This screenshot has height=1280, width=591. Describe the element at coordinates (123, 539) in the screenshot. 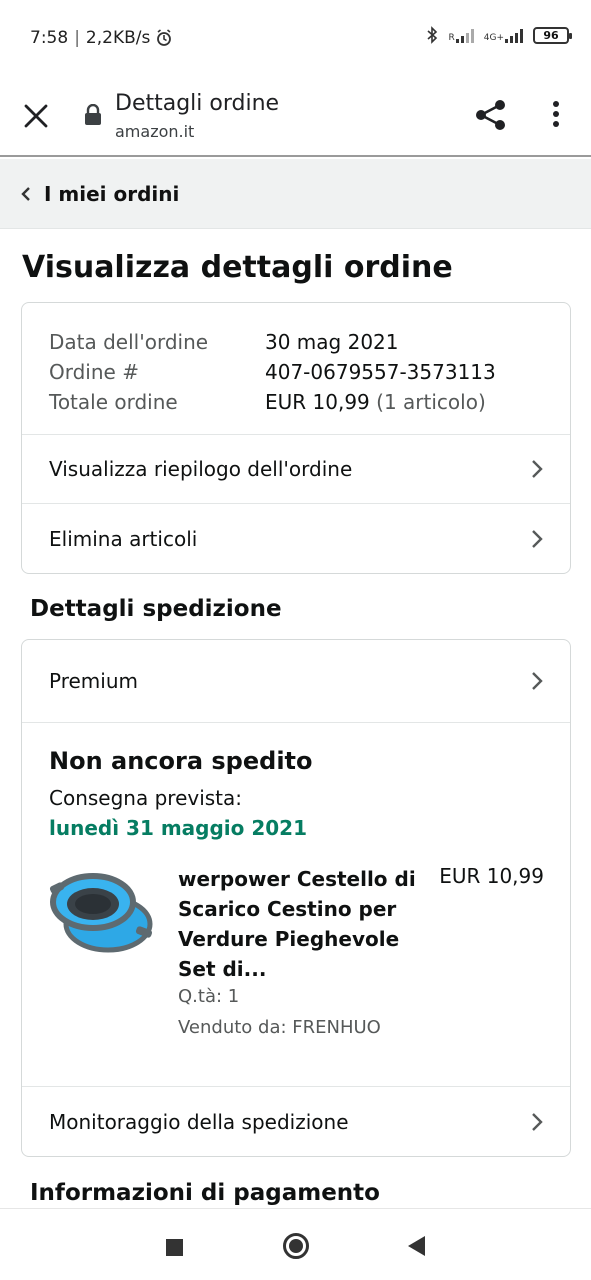

I see `delete-items-label: Elimina articoli` at that location.